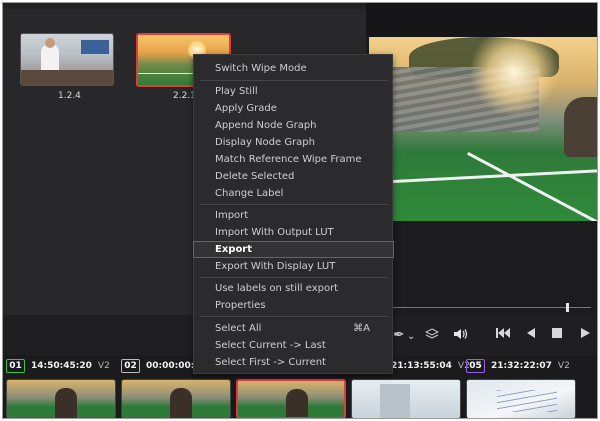  What do you see at coordinates (170, 366) in the screenshot?
I see `clip-timecode: 00:00:00:` at bounding box center [170, 366].